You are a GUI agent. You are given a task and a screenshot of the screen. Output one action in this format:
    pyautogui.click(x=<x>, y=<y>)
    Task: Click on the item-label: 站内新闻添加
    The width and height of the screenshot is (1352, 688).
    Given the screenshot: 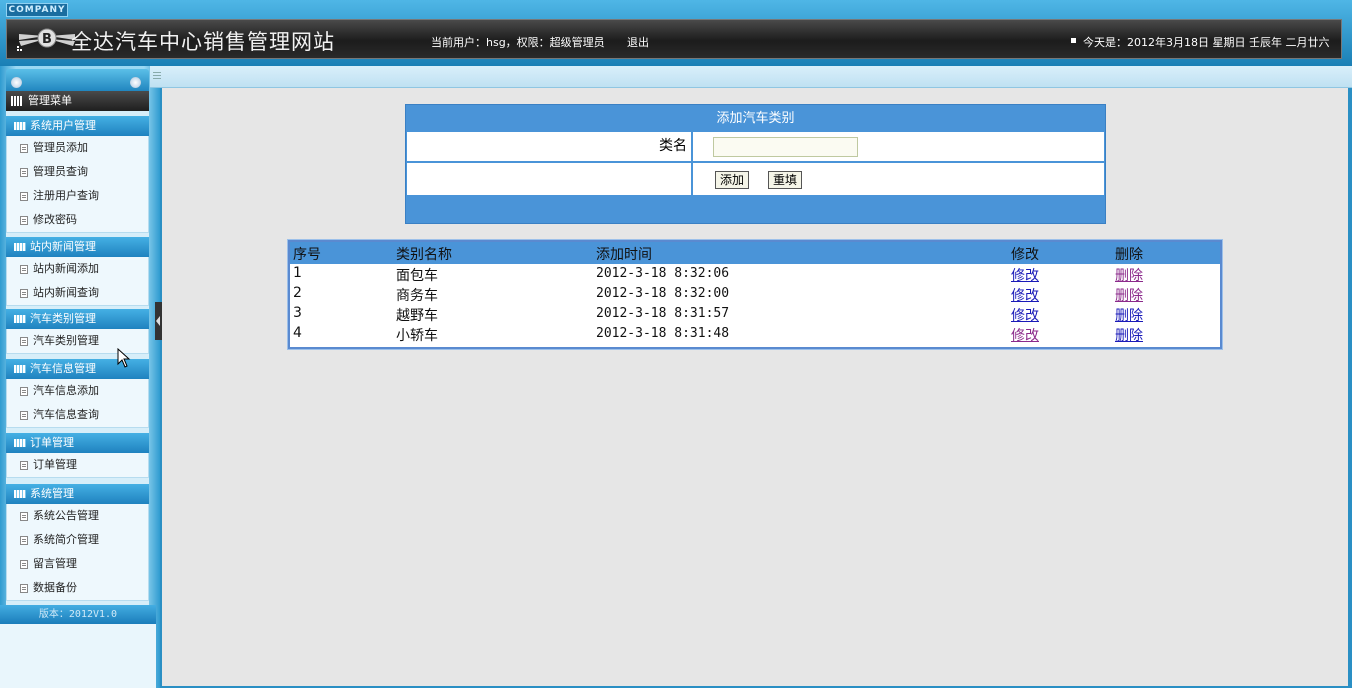 What is the action you would take?
    pyautogui.click(x=66, y=268)
    